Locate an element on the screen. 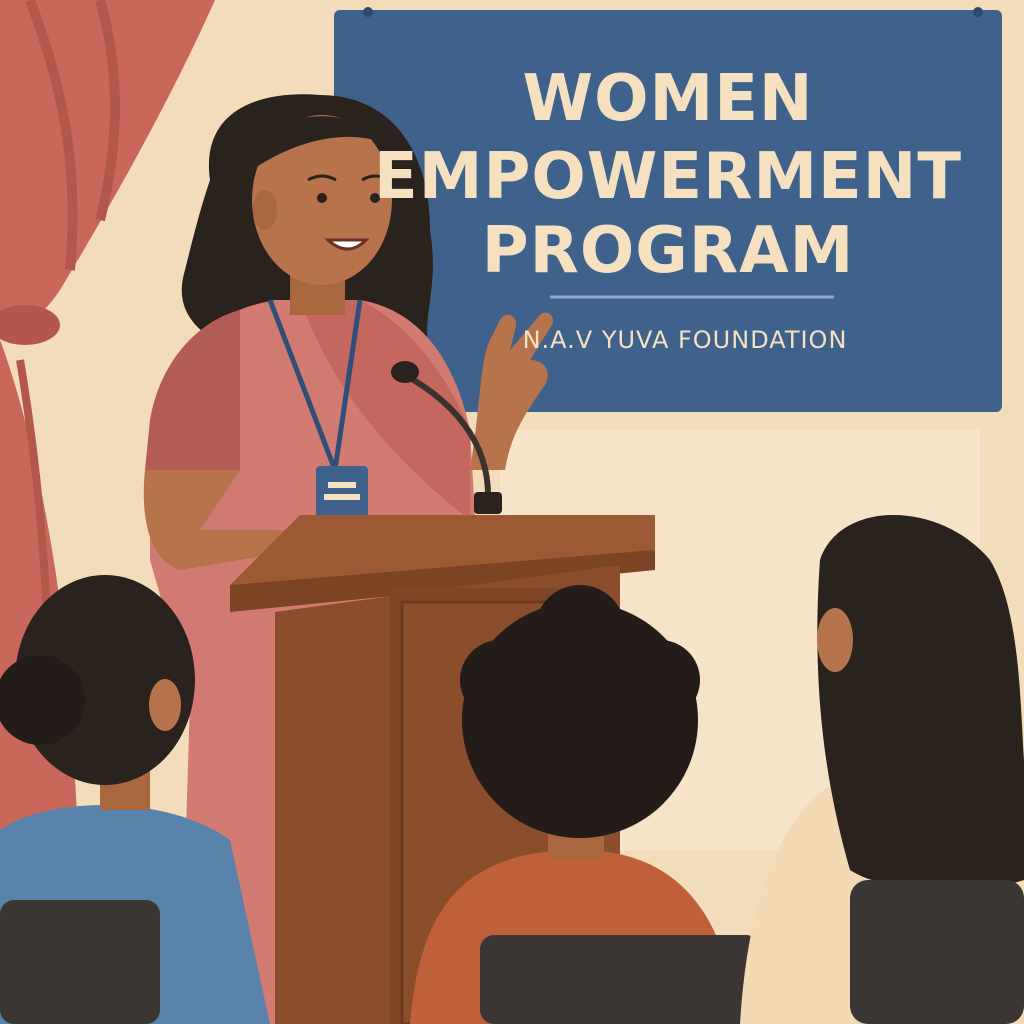 Image resolution: width=1024 pixels, height=1024 pixels. banner-title-line-2: EMPOWERMENT is located at coordinates (668, 177).